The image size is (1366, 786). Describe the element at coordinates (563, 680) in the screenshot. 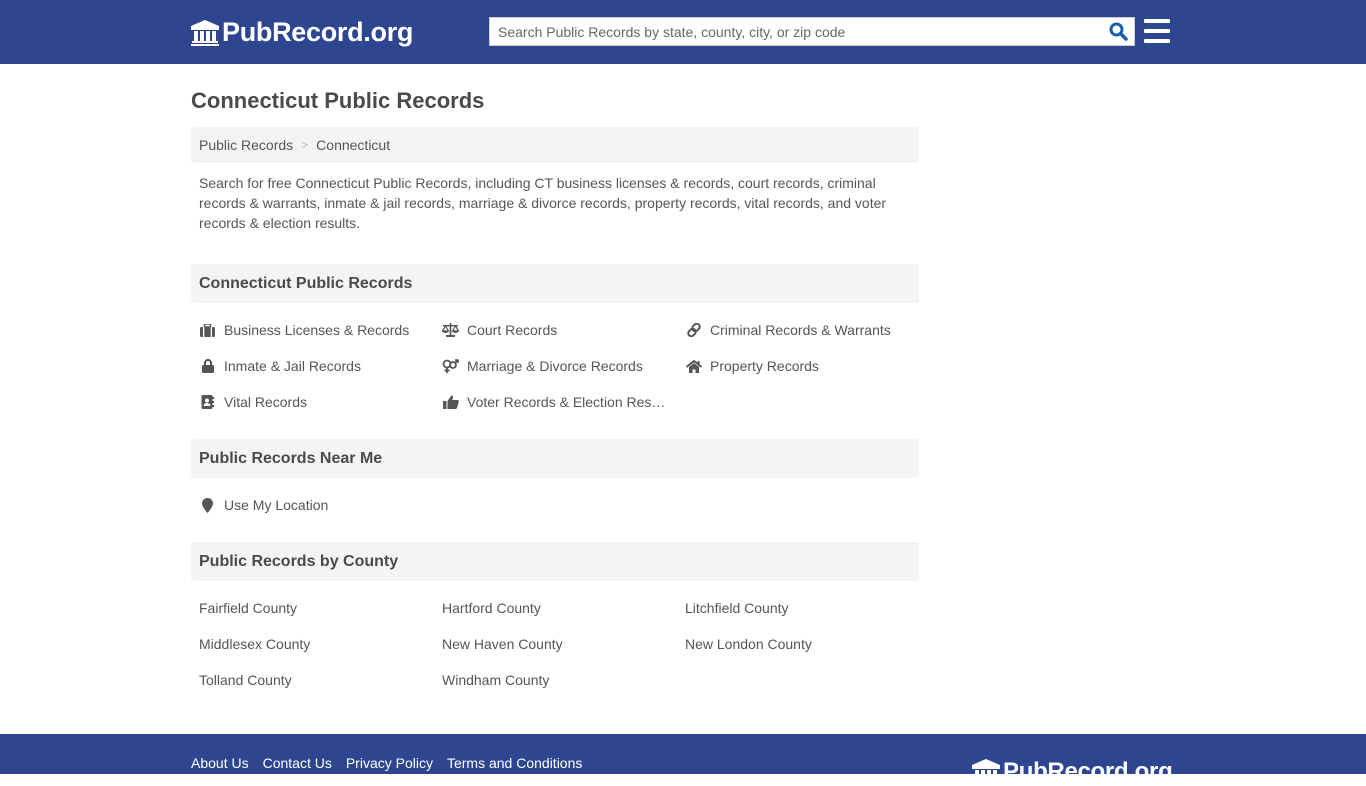

I see `county-link: Windham County` at that location.